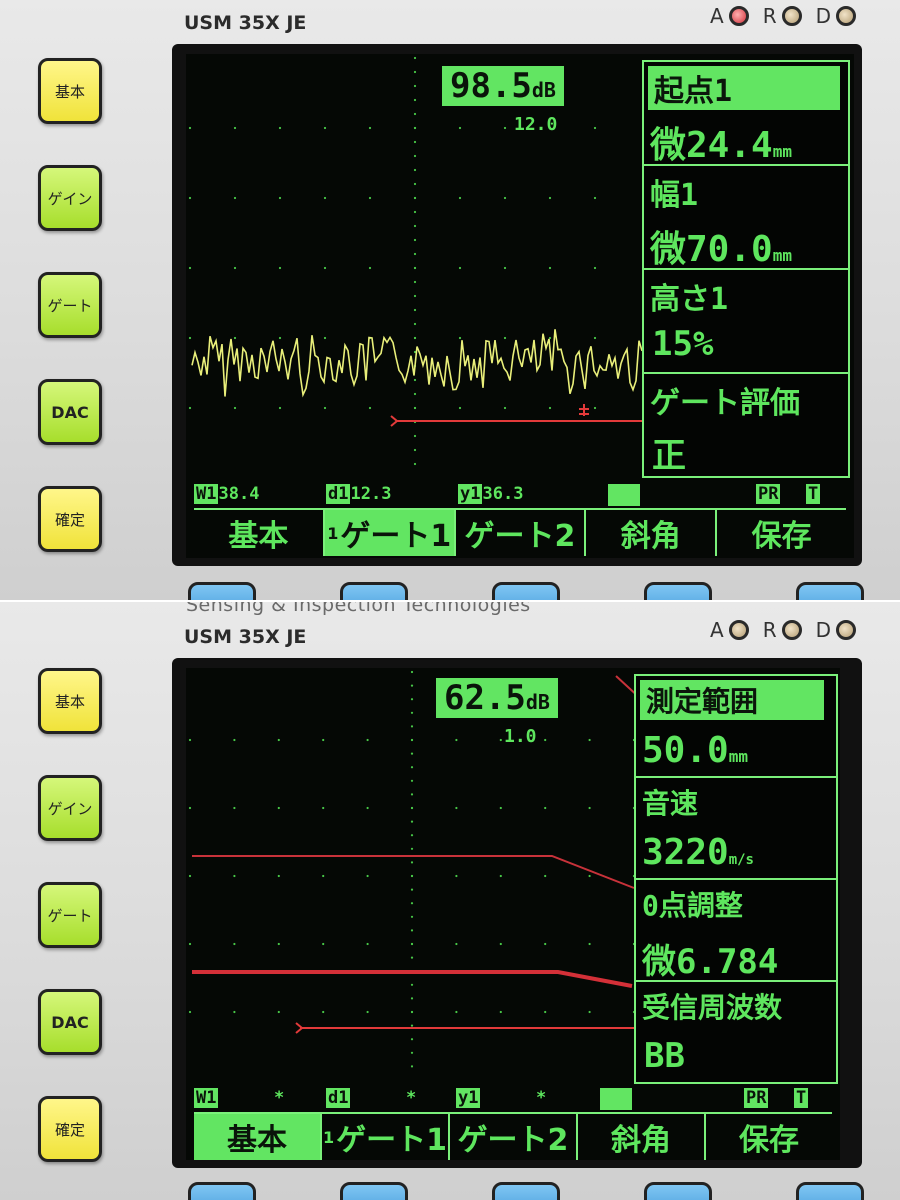 The image size is (900, 1200). I want to click on led-r: R, so click(782, 16).